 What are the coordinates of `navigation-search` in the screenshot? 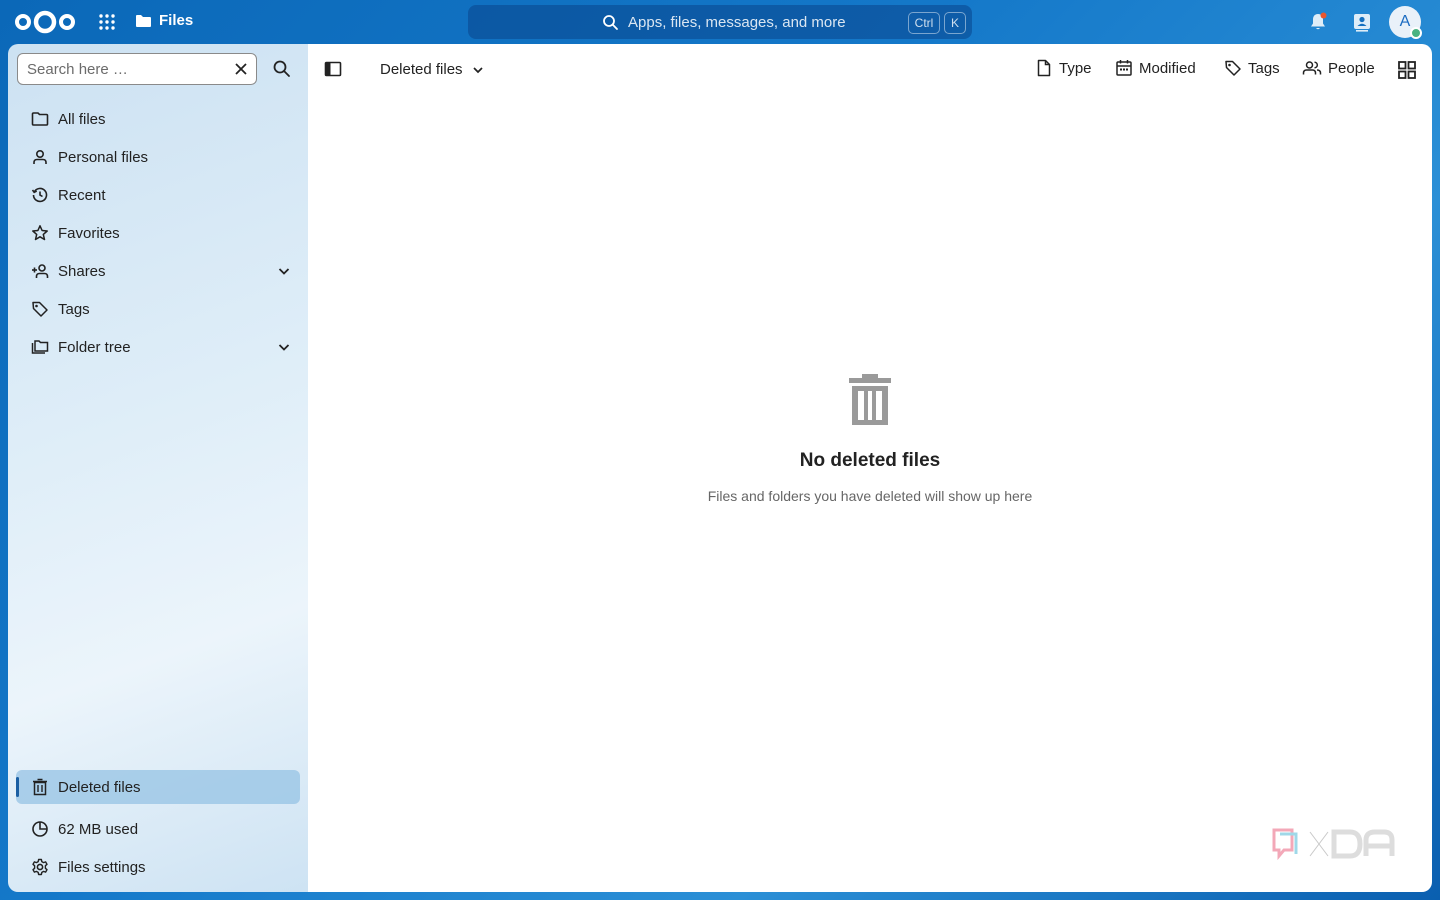 It's located at (137, 69).